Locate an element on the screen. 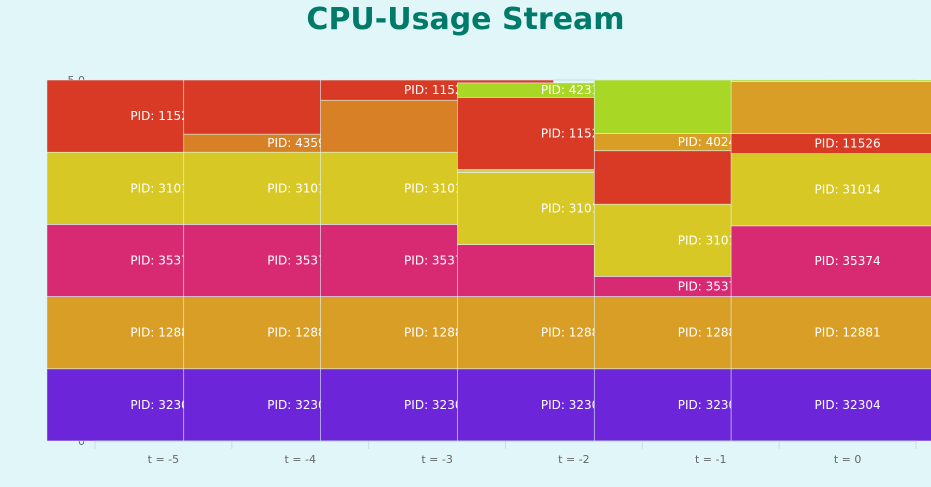 This screenshot has height=487, width=931. x-tick-label: t = -3 is located at coordinates (437, 459).